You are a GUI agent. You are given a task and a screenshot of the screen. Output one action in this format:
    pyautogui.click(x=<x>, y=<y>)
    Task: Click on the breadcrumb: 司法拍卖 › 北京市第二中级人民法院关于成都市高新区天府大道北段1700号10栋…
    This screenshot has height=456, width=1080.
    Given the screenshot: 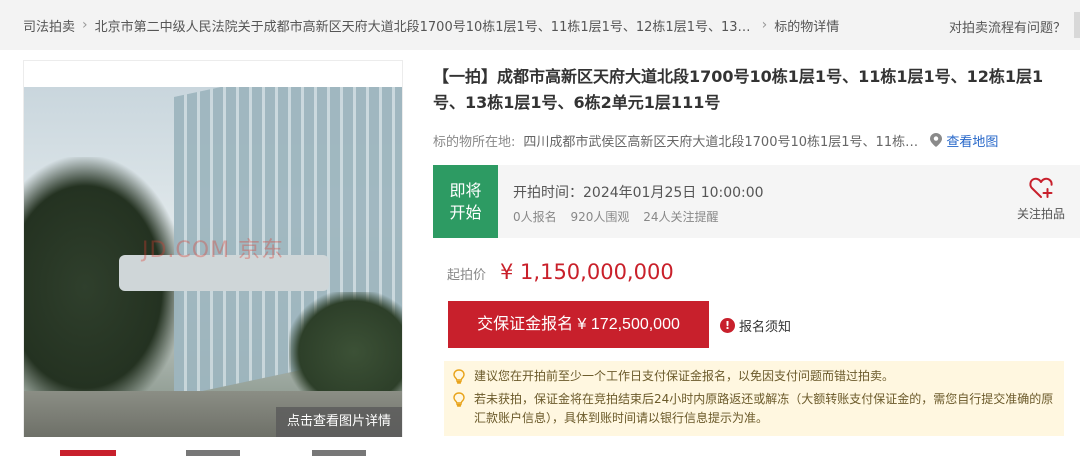 What is the action you would take?
    pyautogui.click(x=540, y=25)
    